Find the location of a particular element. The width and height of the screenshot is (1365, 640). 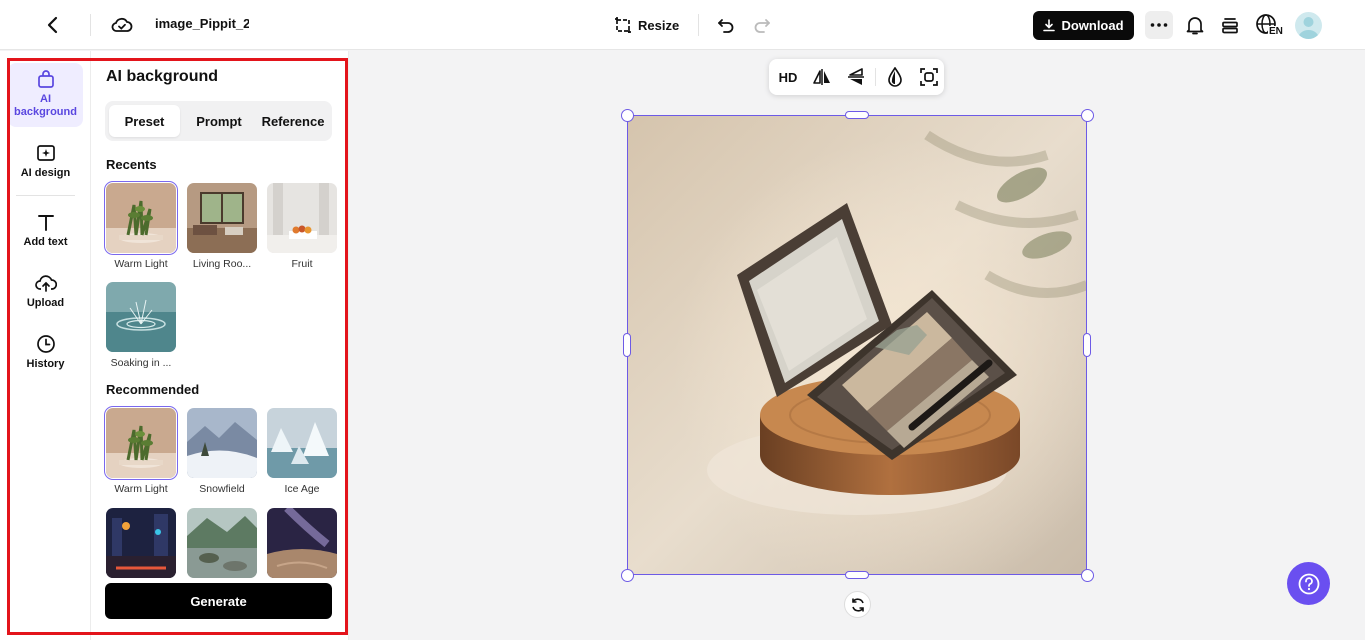

thumb-label: Snowfield is located at coordinates (222, 489).